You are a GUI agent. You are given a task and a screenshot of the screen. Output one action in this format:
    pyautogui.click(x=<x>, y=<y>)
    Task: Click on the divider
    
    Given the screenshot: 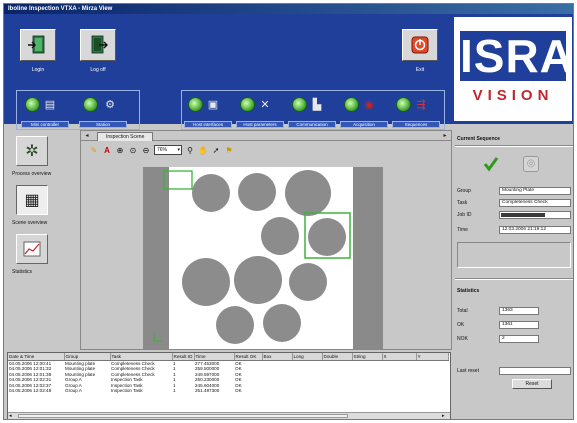 What is the action you would take?
    pyautogui.click(x=514, y=146)
    